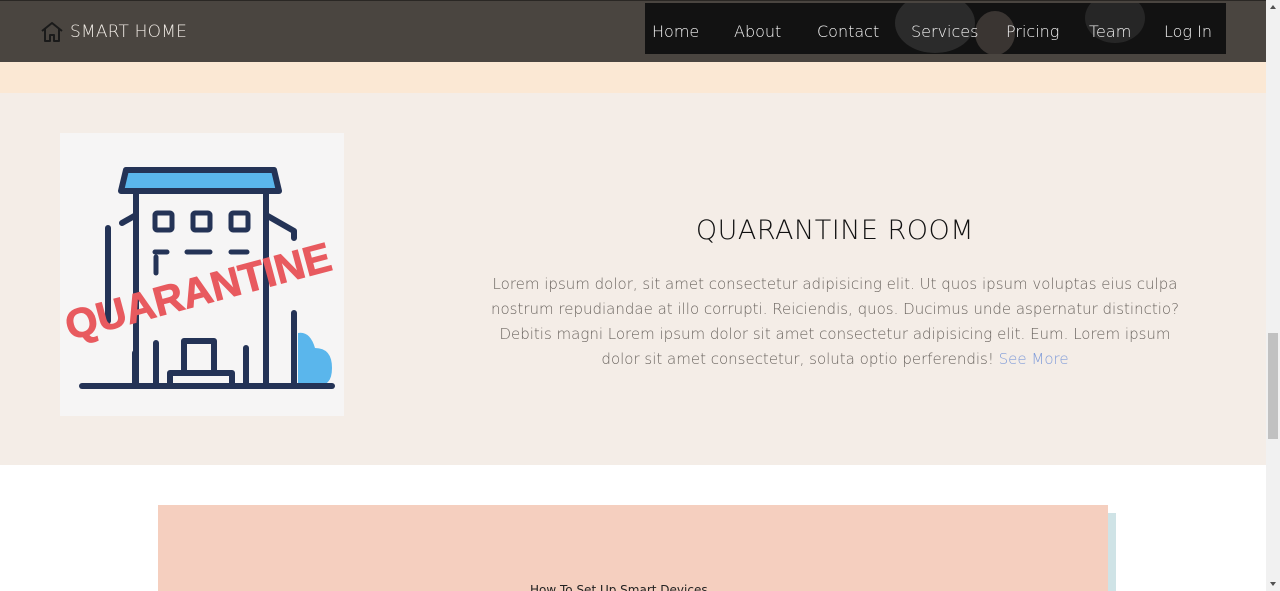  I want to click on cream-divider, so click(633, 77).